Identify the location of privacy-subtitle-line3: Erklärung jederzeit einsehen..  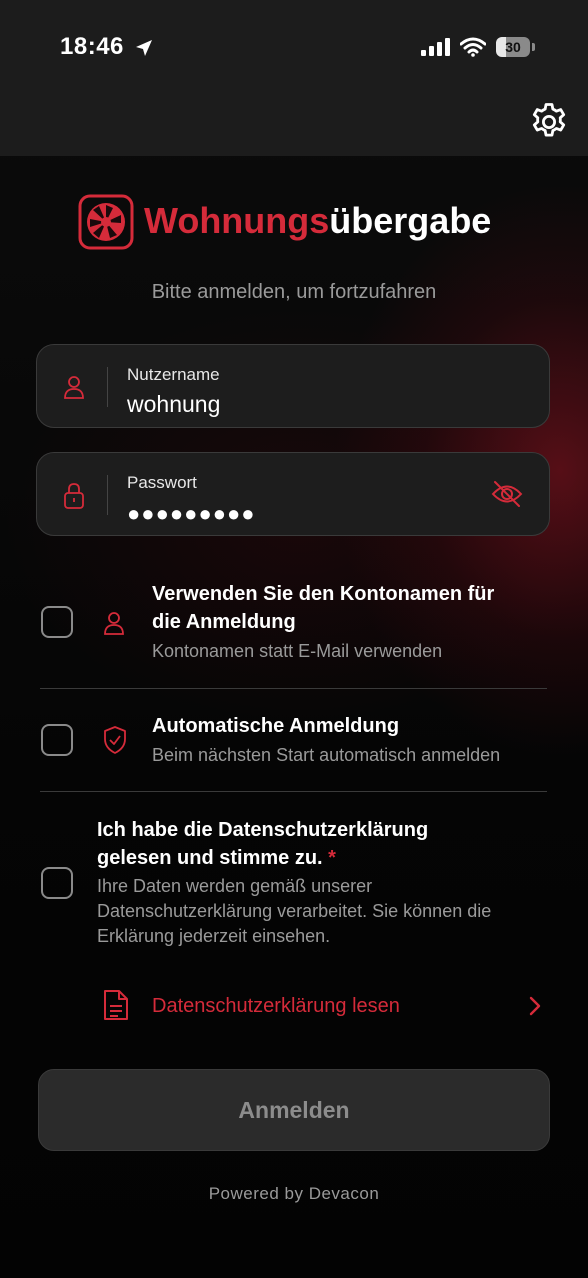
(214, 936).